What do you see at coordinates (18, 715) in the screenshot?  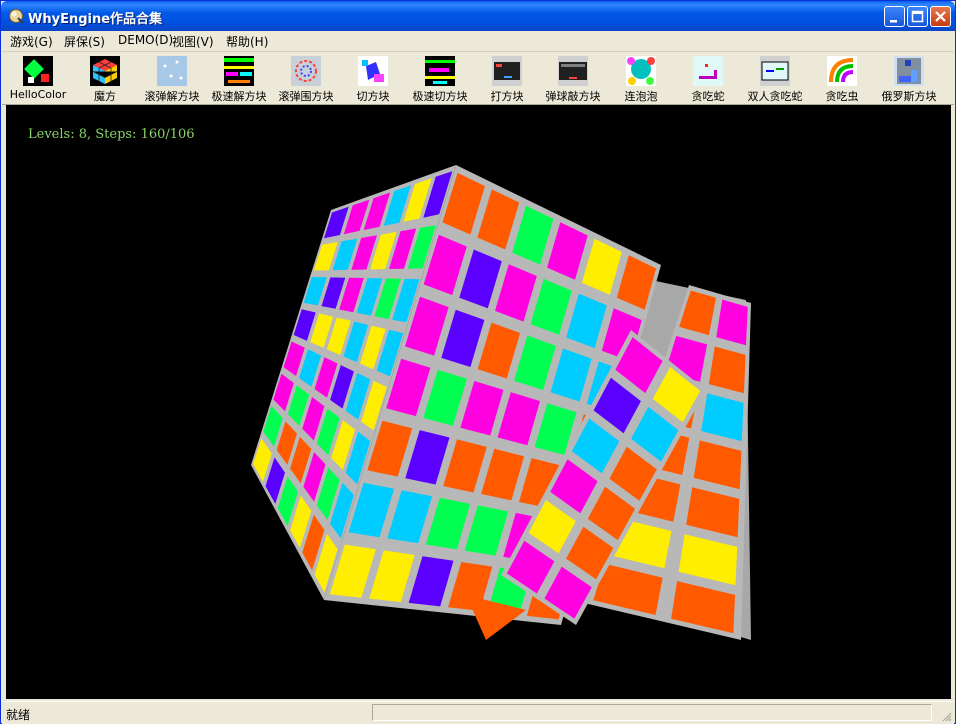 I see `status-text: 就绪` at bounding box center [18, 715].